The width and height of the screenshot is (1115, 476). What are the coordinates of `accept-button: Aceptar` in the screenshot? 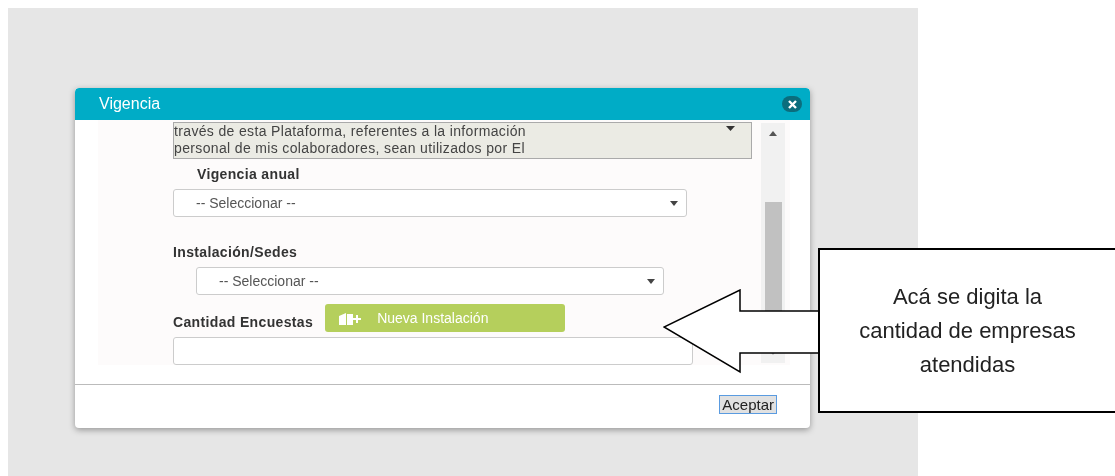 It's located at (748, 404).